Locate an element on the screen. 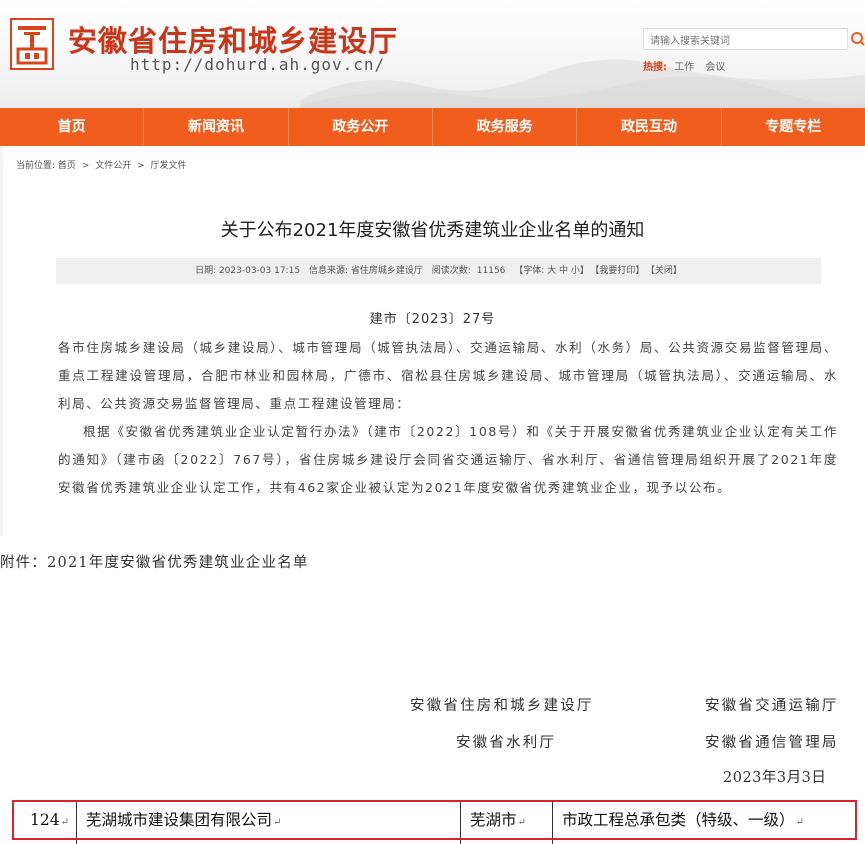 This screenshot has height=844, width=865. search-icon is located at coordinates (856, 39).